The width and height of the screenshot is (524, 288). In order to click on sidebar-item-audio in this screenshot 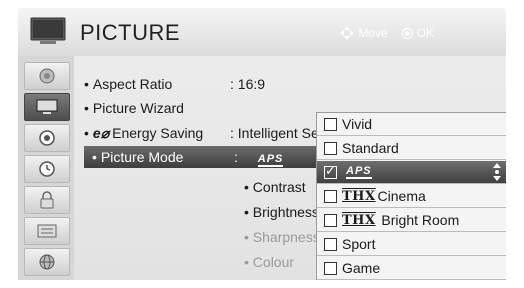, I will do `click(47, 138)`.